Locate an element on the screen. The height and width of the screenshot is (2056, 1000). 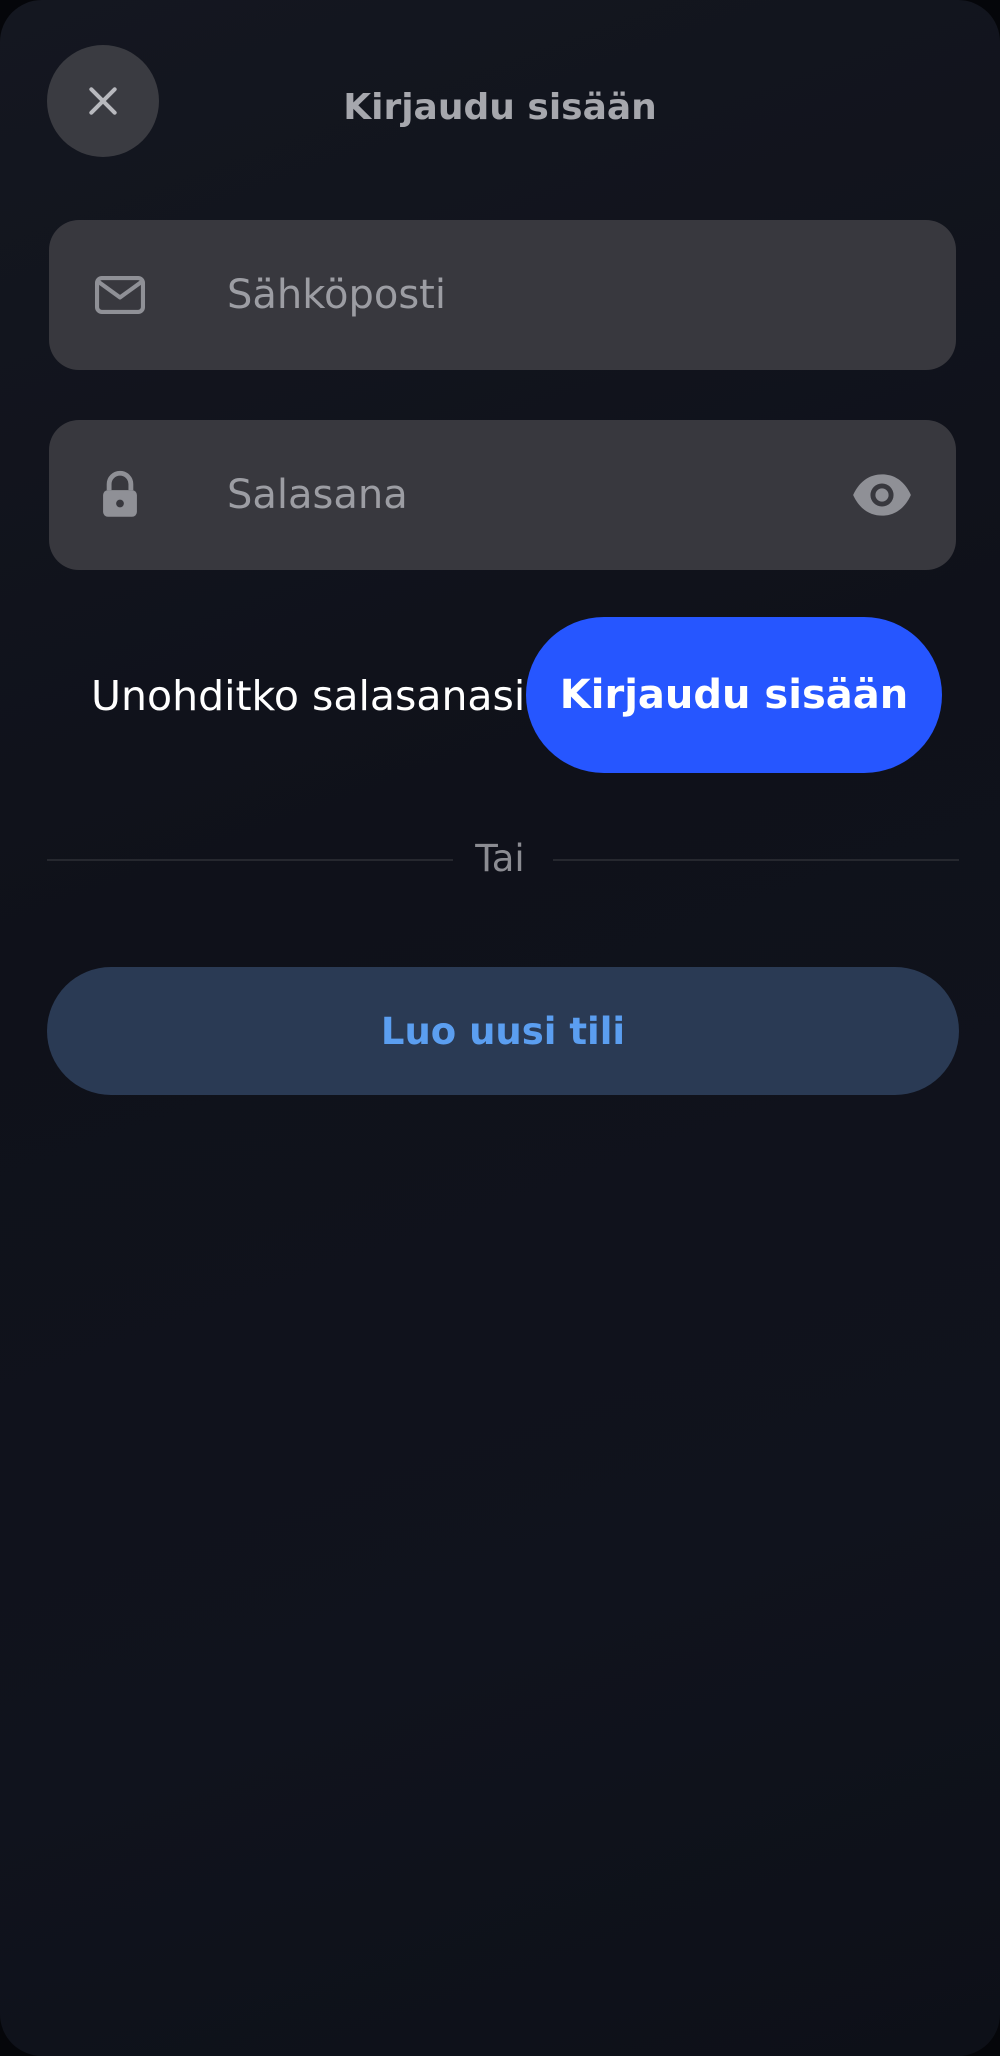
email-field is located at coordinates (502, 295).